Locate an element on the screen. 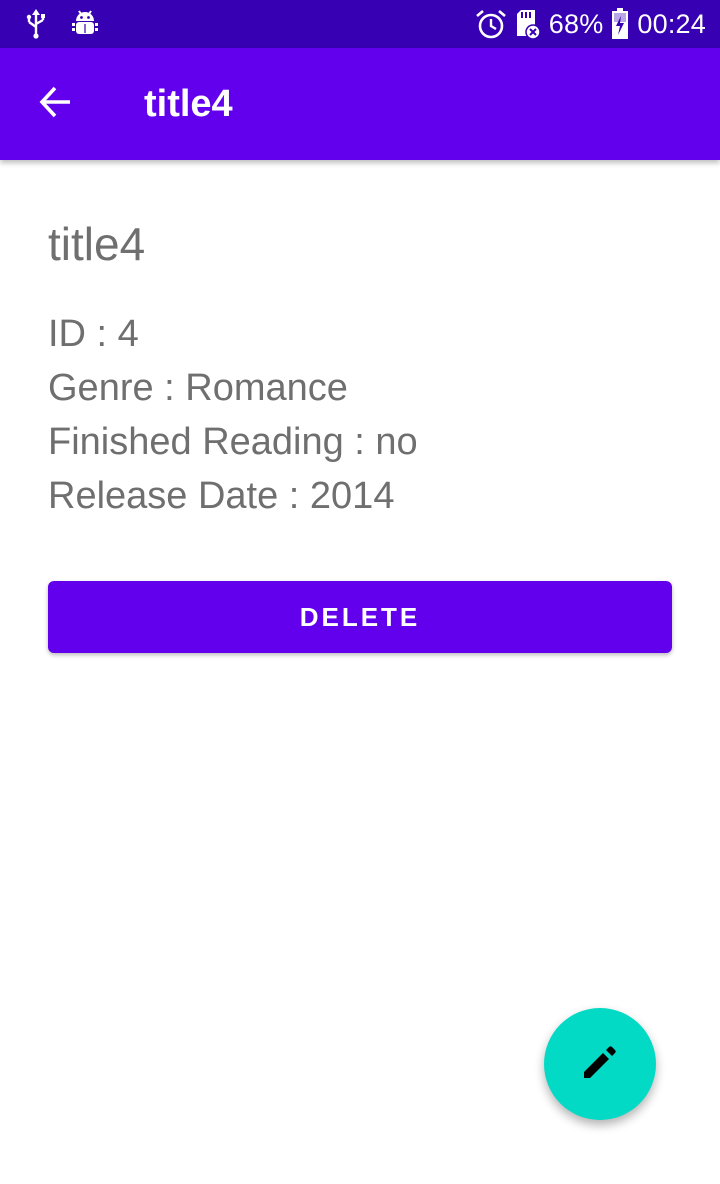 The image size is (720, 1184). battery-percent: 68% is located at coordinates (576, 23).